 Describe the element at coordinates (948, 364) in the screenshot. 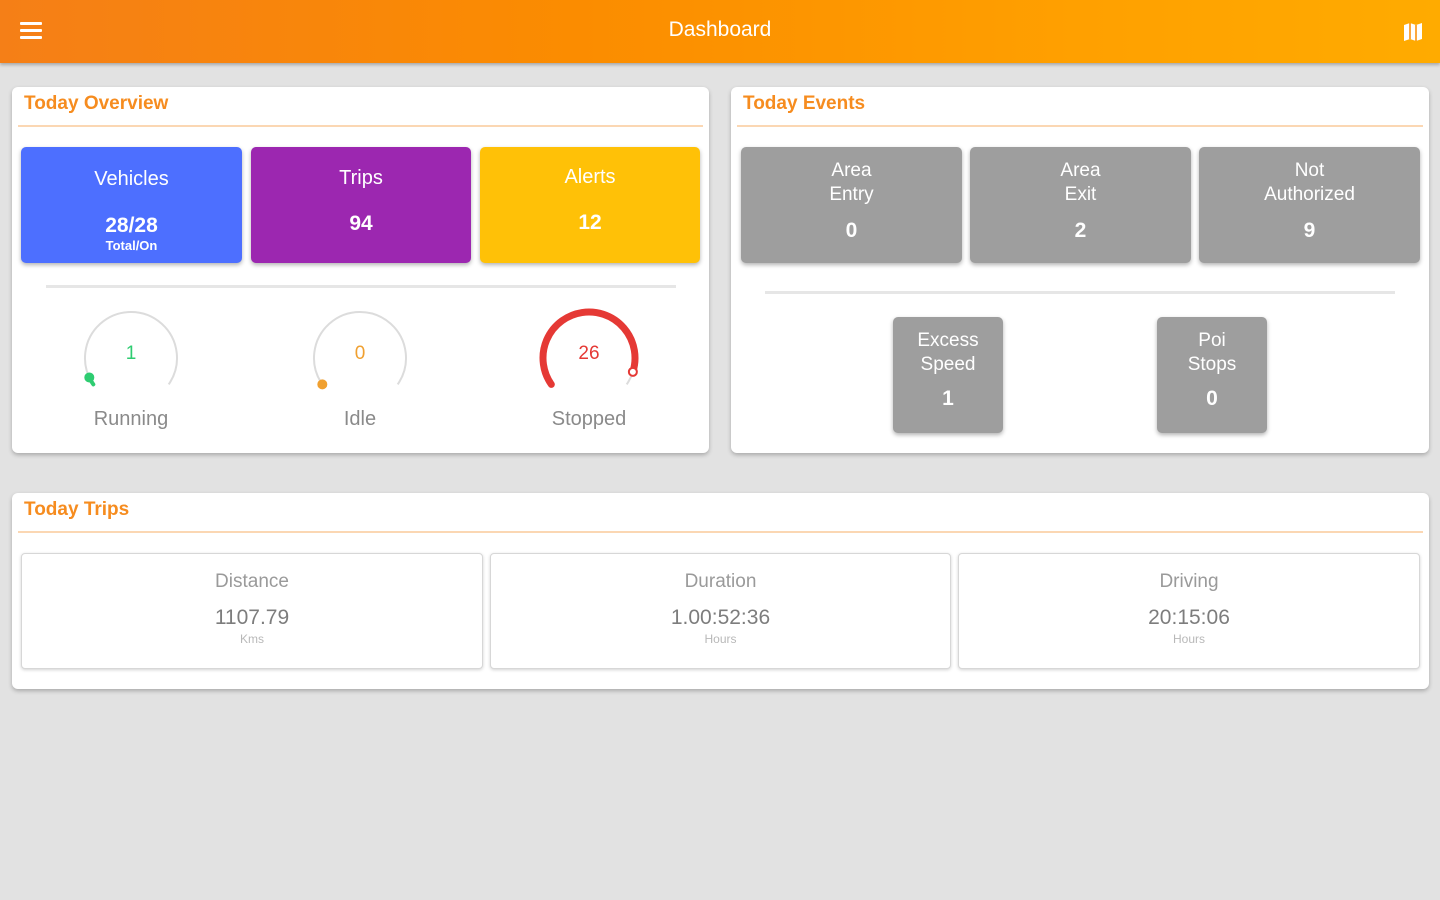

I see `excess-speed-label-2: Speed` at that location.